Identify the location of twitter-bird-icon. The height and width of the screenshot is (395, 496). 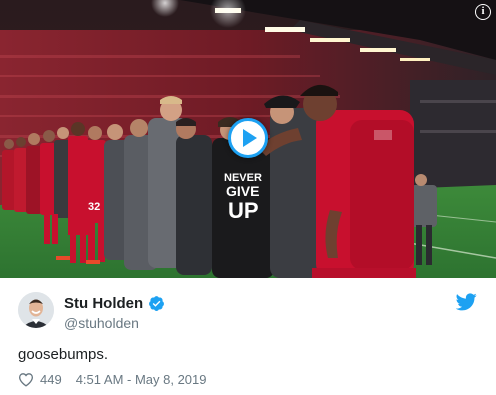
(466, 302).